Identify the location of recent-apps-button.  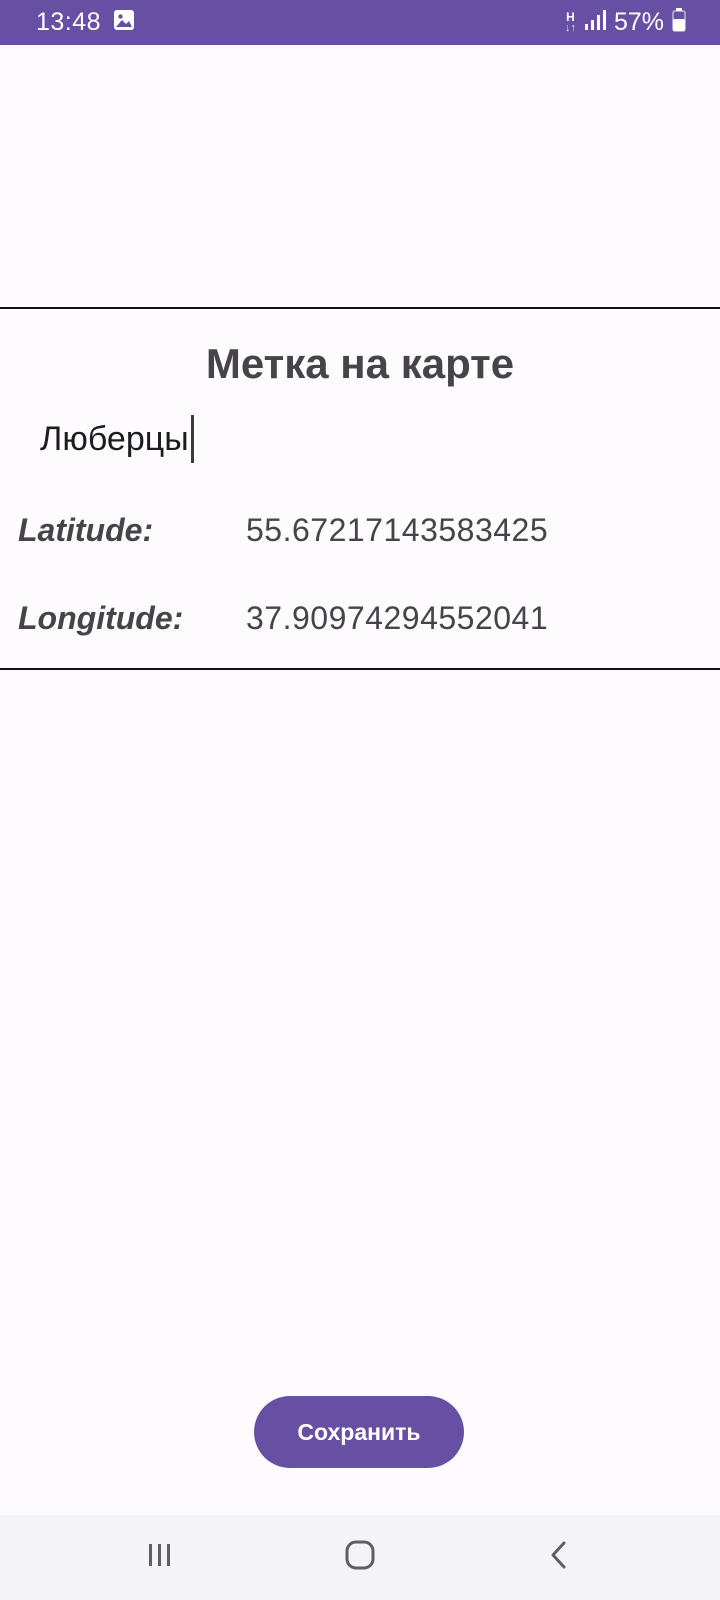
(160, 1558).